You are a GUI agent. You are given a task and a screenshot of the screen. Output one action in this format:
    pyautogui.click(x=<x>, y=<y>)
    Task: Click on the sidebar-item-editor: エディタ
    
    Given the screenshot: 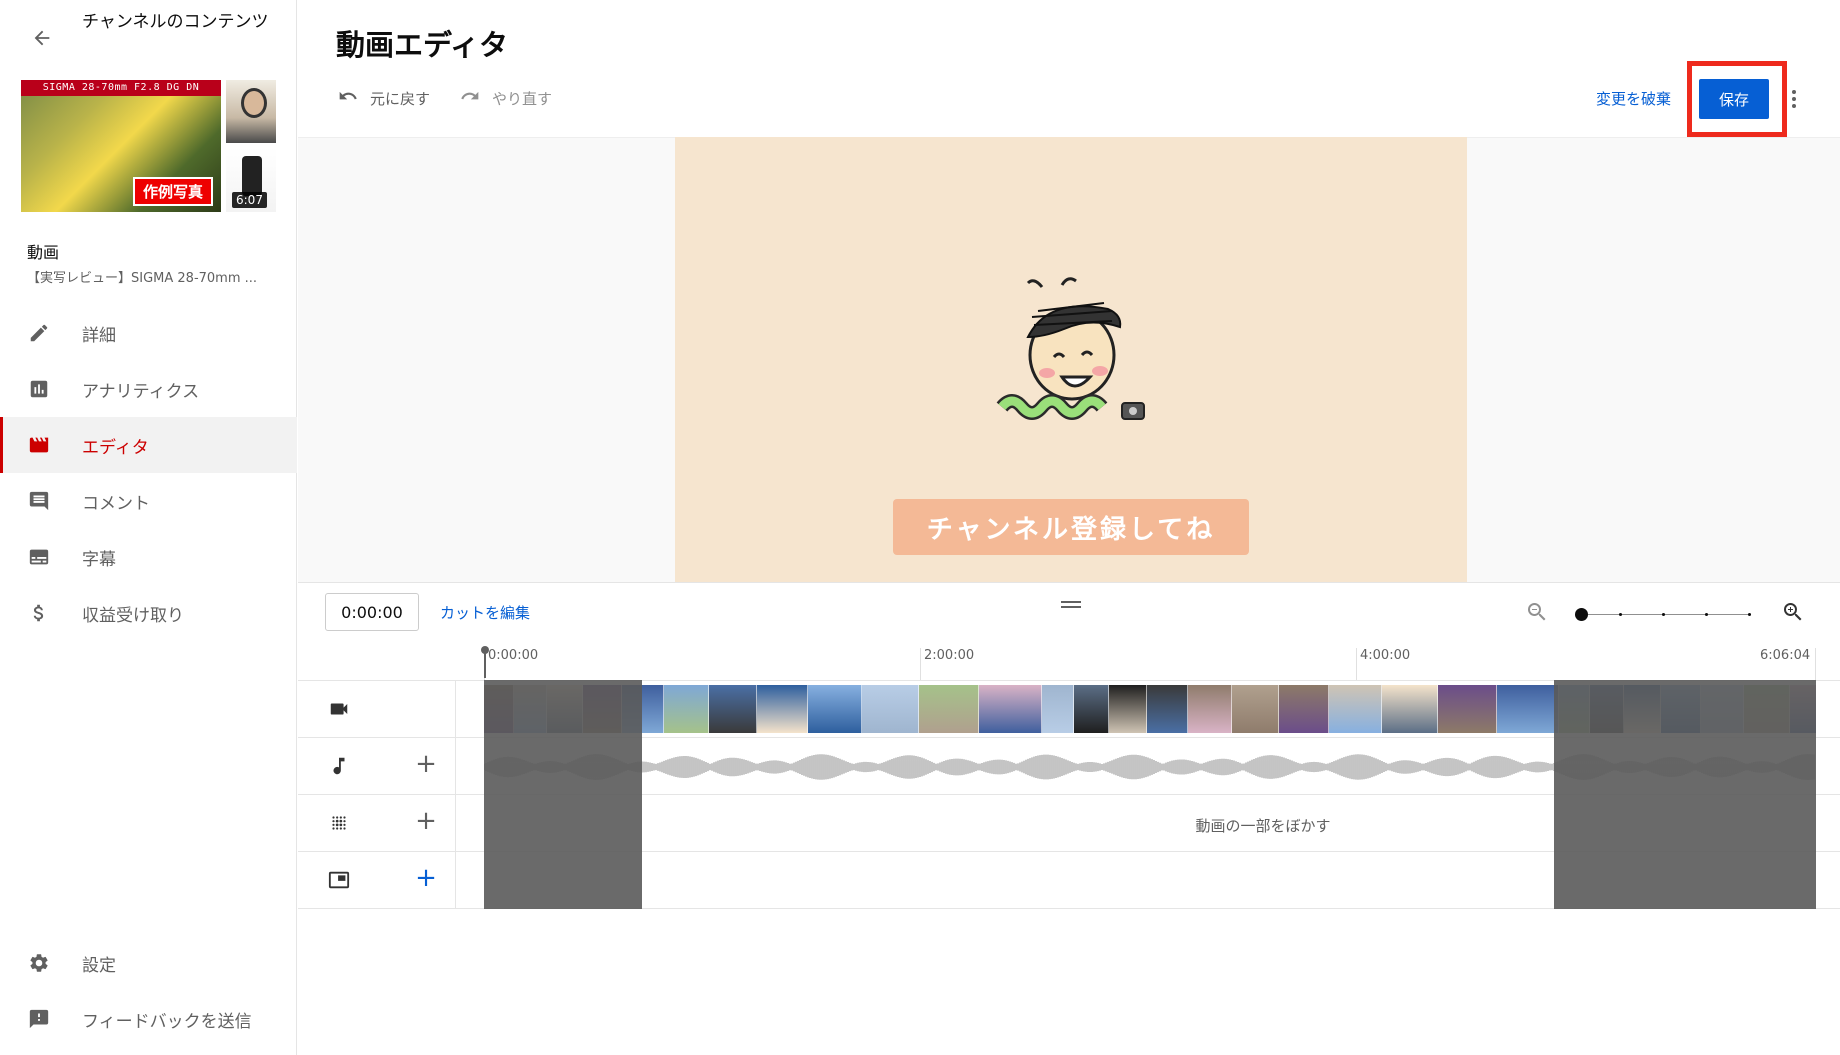 What is the action you would take?
    pyautogui.click(x=148, y=445)
    